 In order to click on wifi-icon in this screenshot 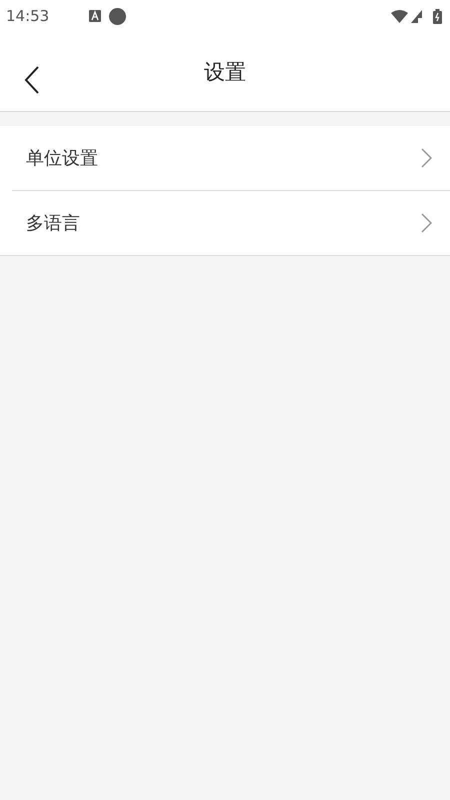, I will do `click(399, 16)`.